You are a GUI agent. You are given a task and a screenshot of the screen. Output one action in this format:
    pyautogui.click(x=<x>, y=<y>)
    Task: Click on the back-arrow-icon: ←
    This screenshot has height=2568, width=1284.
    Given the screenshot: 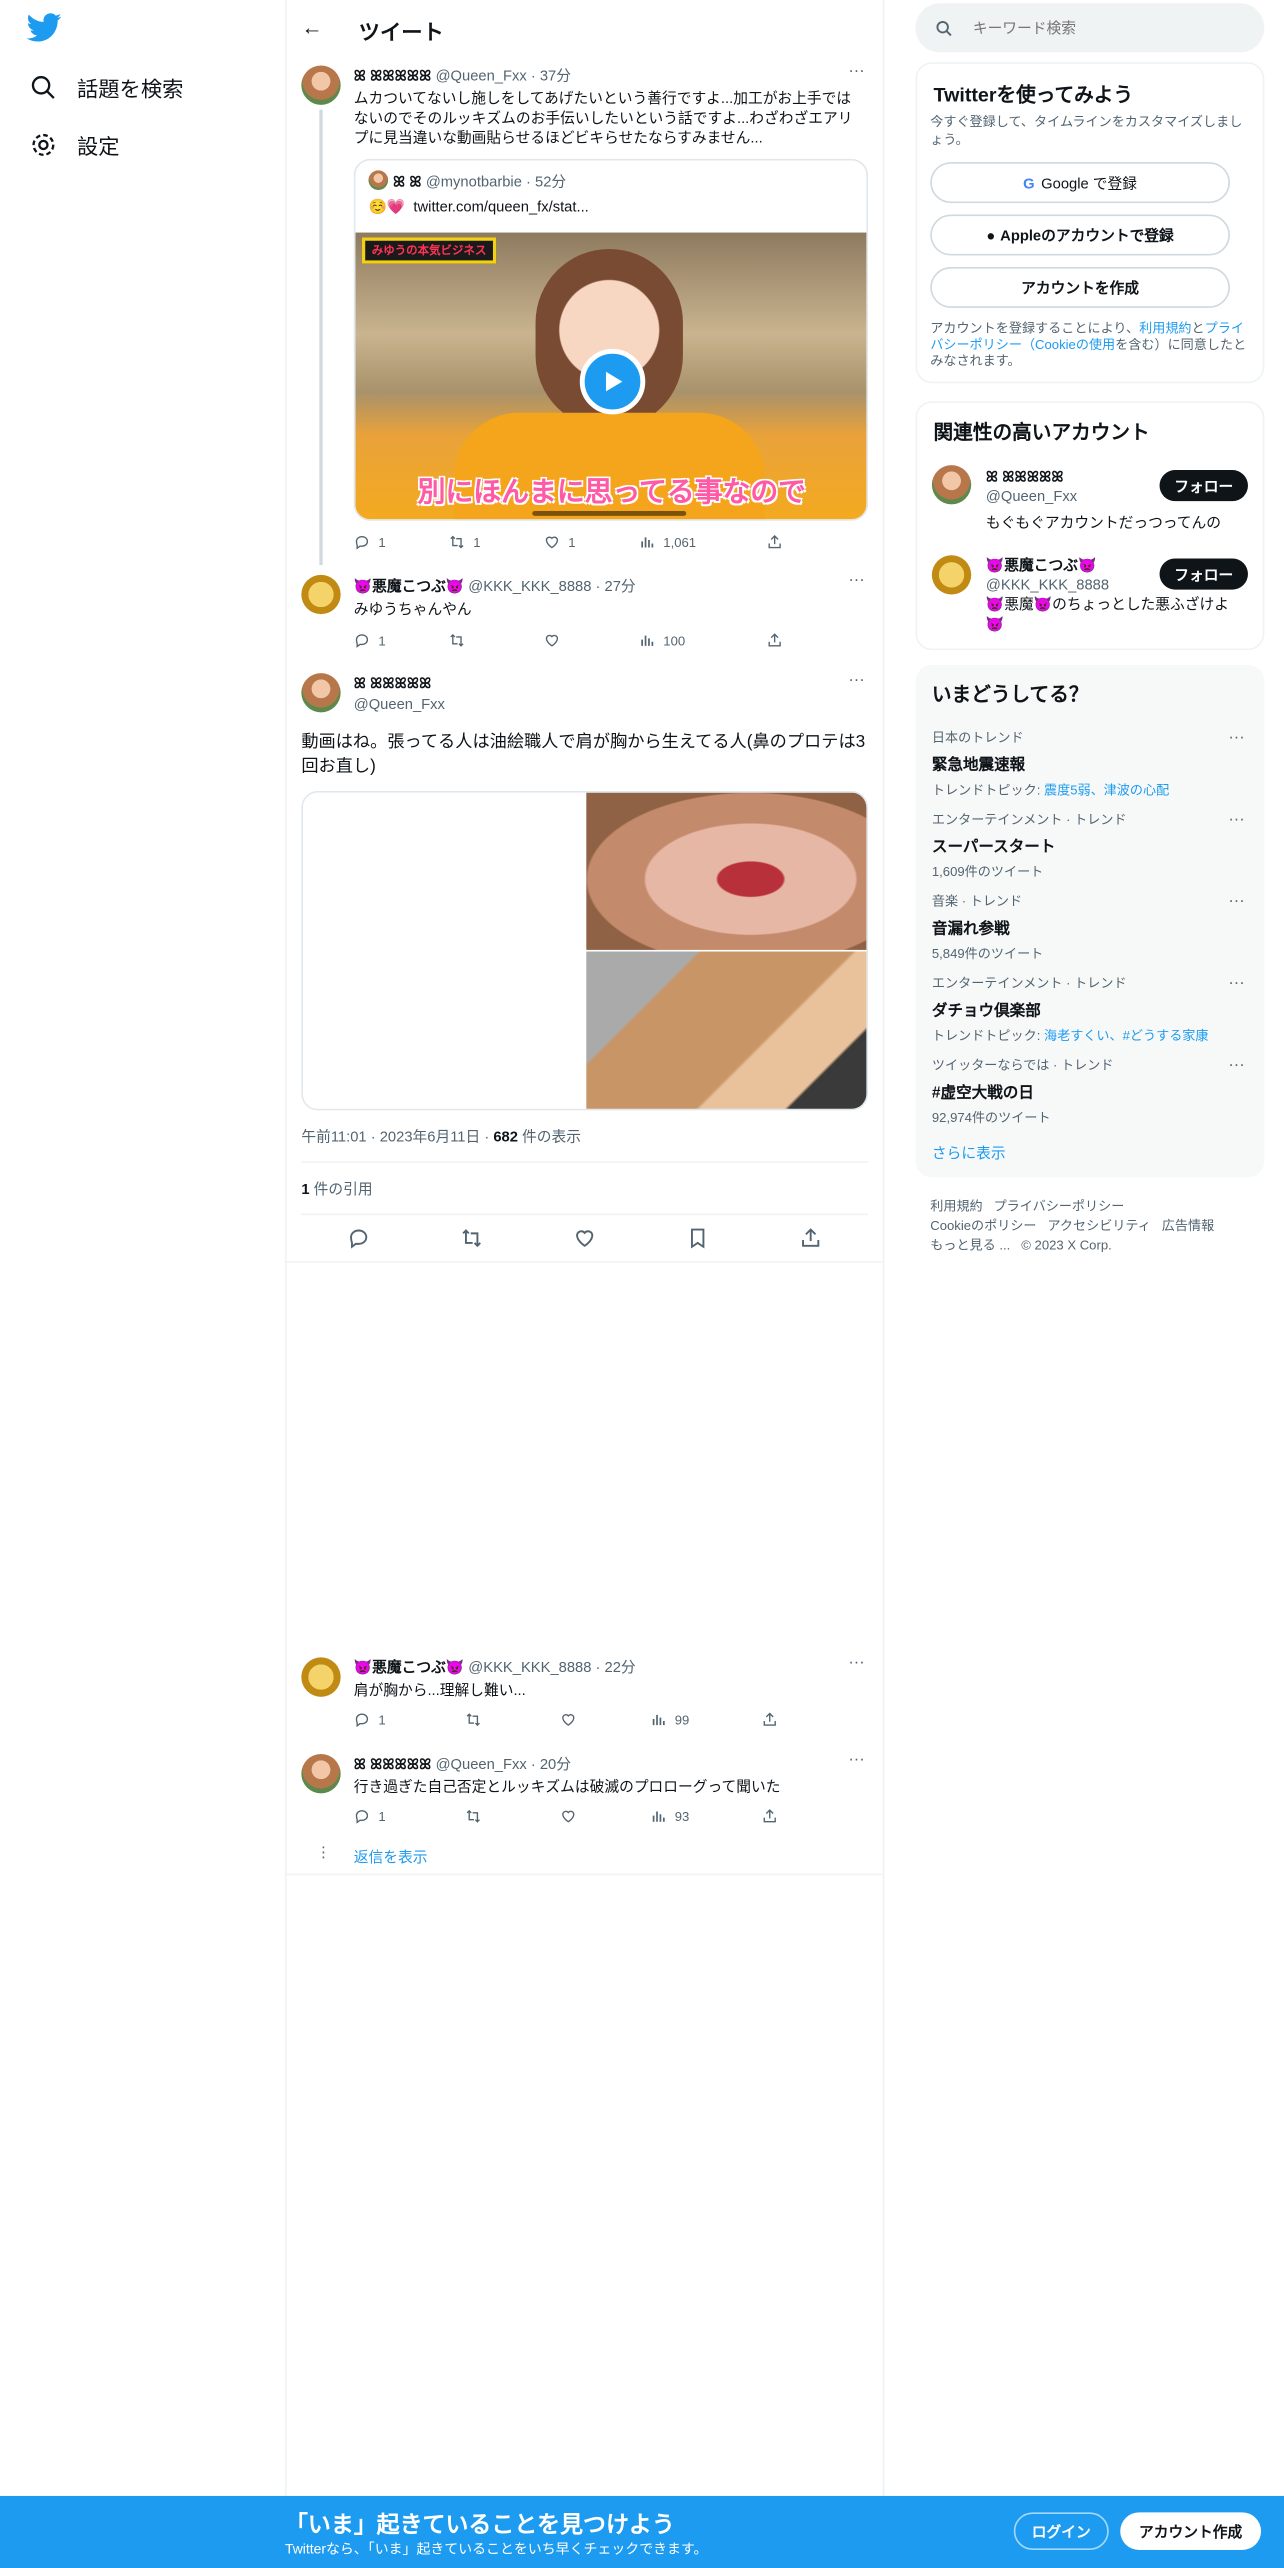 What is the action you would take?
    pyautogui.click(x=311, y=27)
    